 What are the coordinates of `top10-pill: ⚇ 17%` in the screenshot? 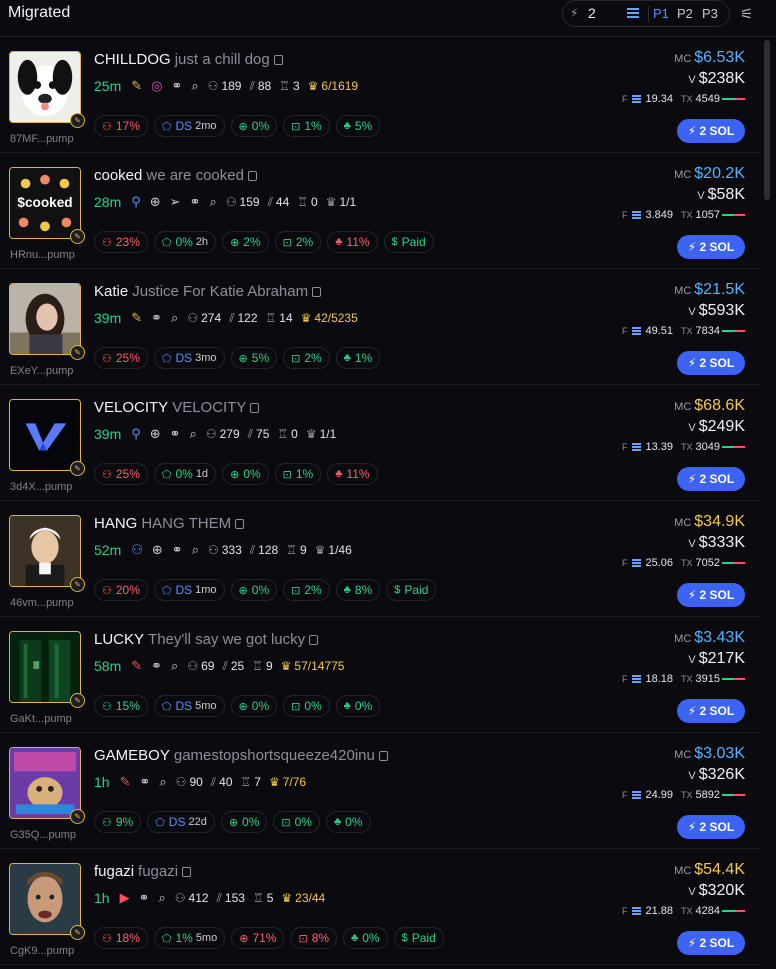 It's located at (121, 126).